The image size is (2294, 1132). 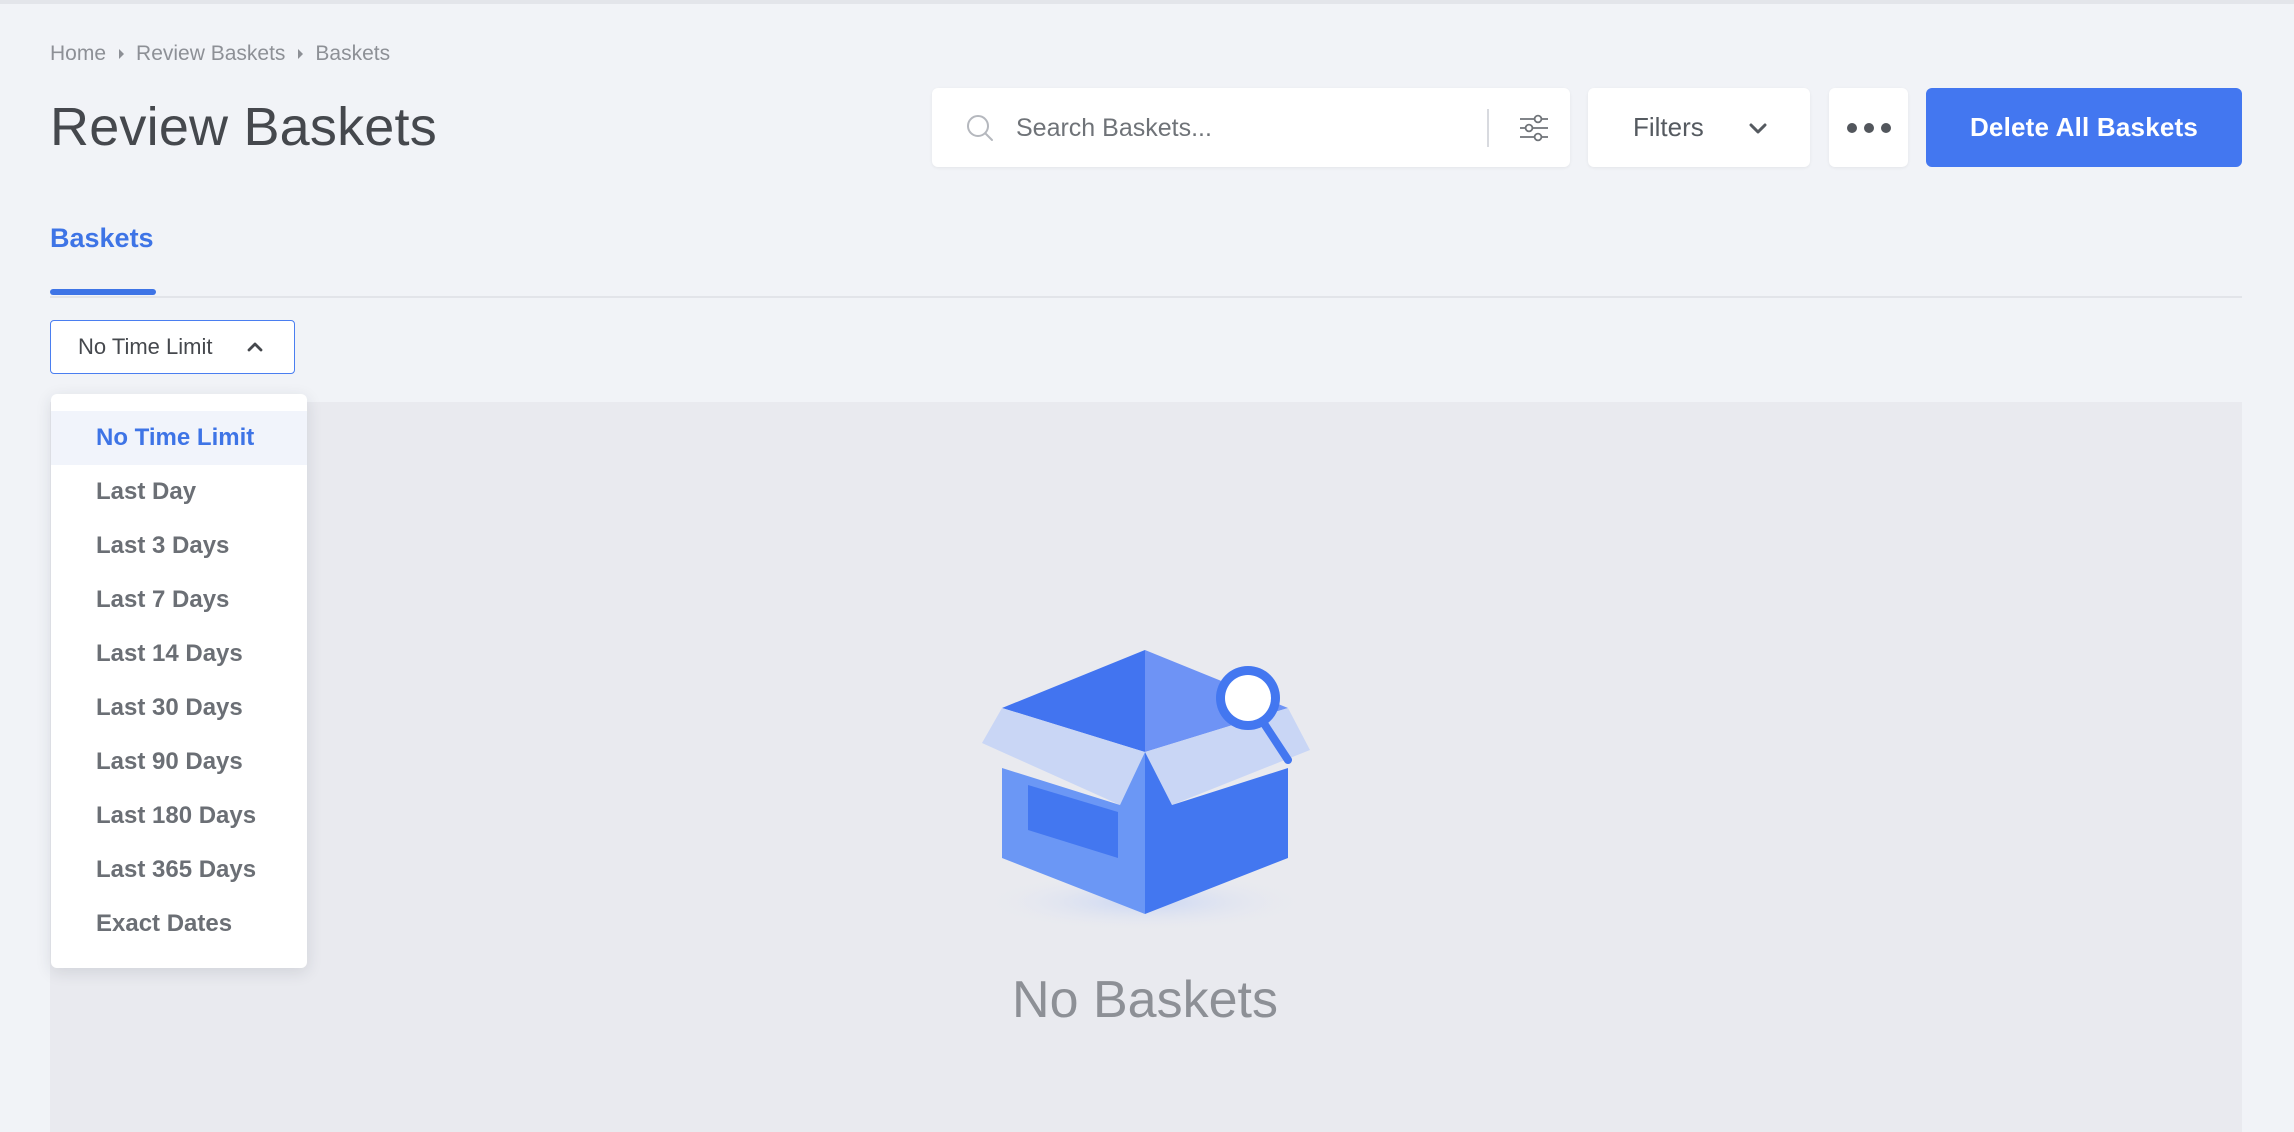 What do you see at coordinates (1206, 128) in the screenshot?
I see `search-input` at bounding box center [1206, 128].